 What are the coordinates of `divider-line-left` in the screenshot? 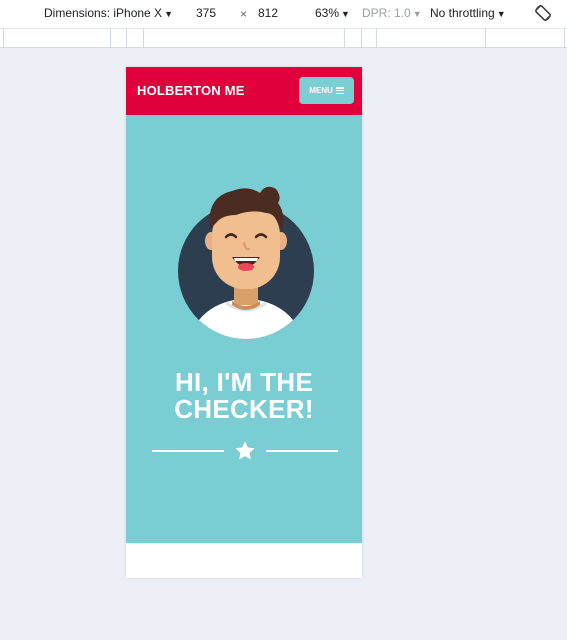 It's located at (188, 451).